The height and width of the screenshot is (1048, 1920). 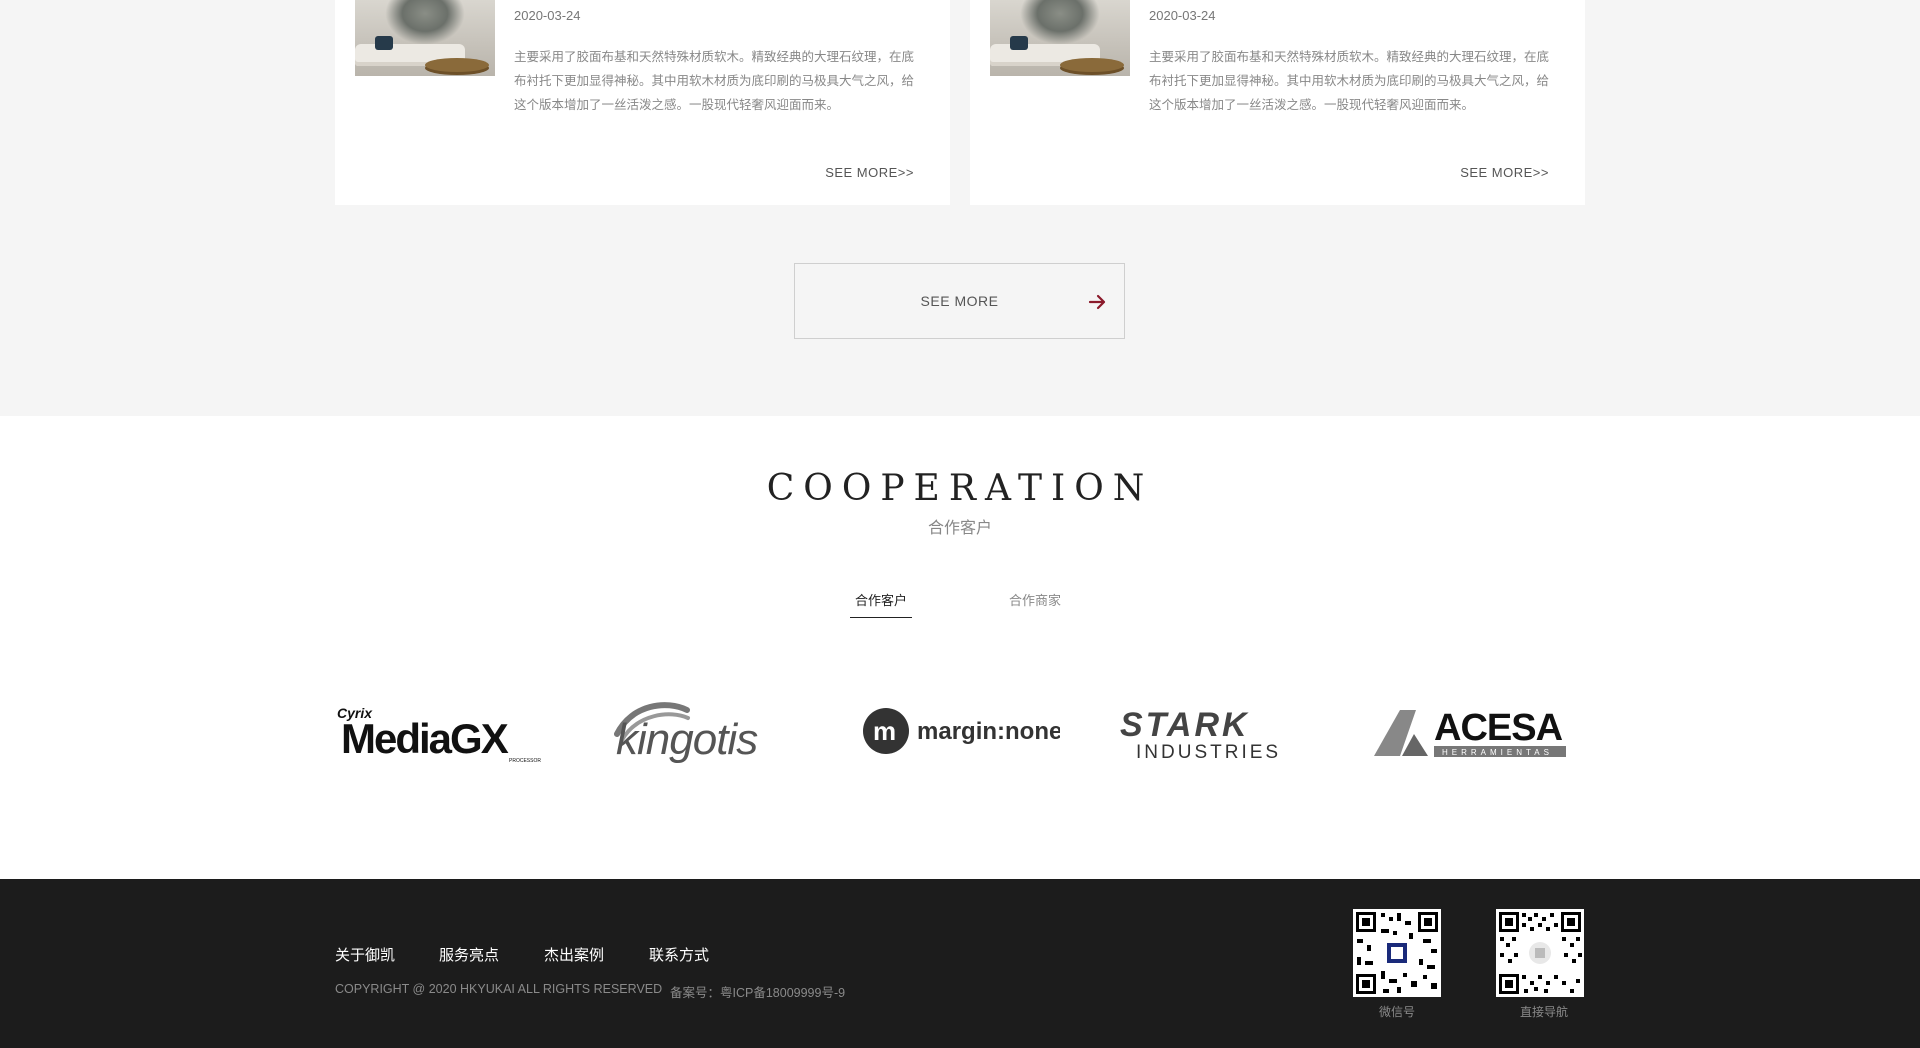 I want to click on kingotis-logo: kingotis, so click(x=686, y=733).